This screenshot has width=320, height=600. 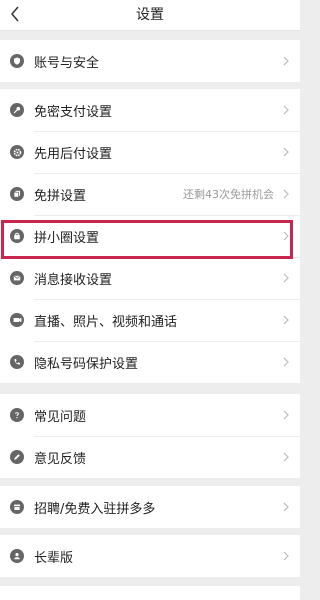 I want to click on row-label: 免密支付设置, so click(x=73, y=112).